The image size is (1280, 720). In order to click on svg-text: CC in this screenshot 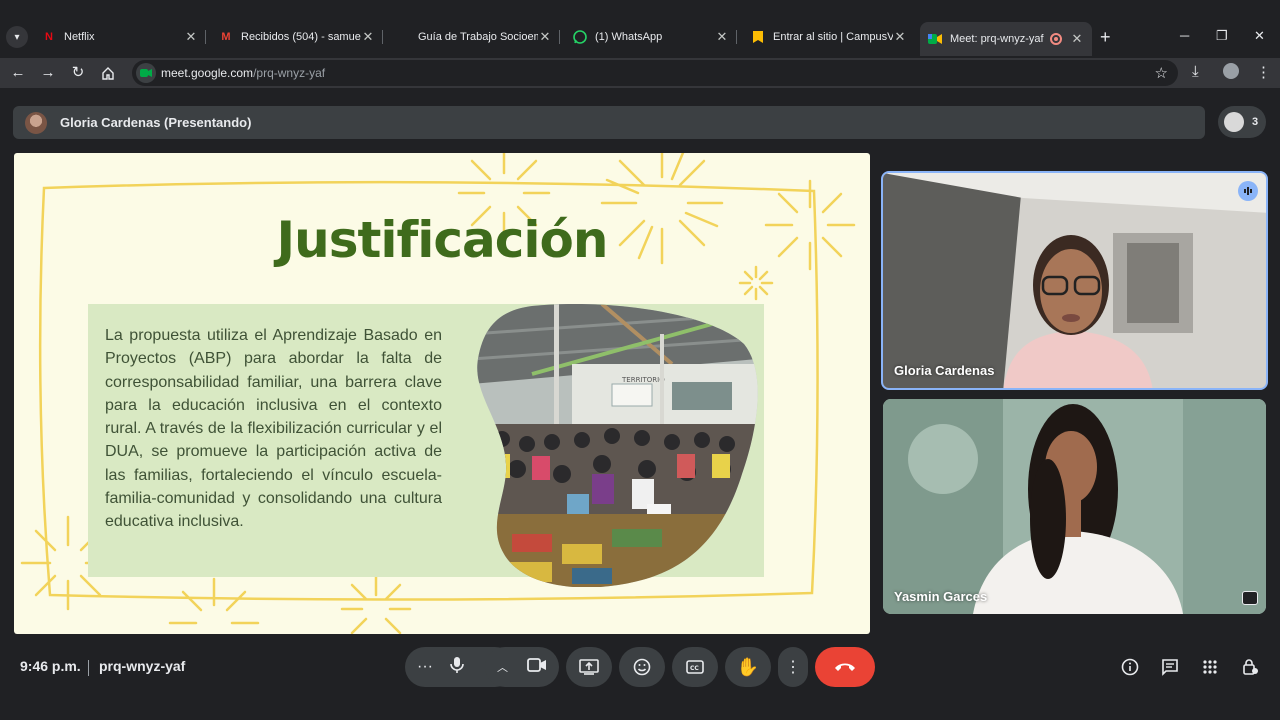, I will do `click(694, 668)`.